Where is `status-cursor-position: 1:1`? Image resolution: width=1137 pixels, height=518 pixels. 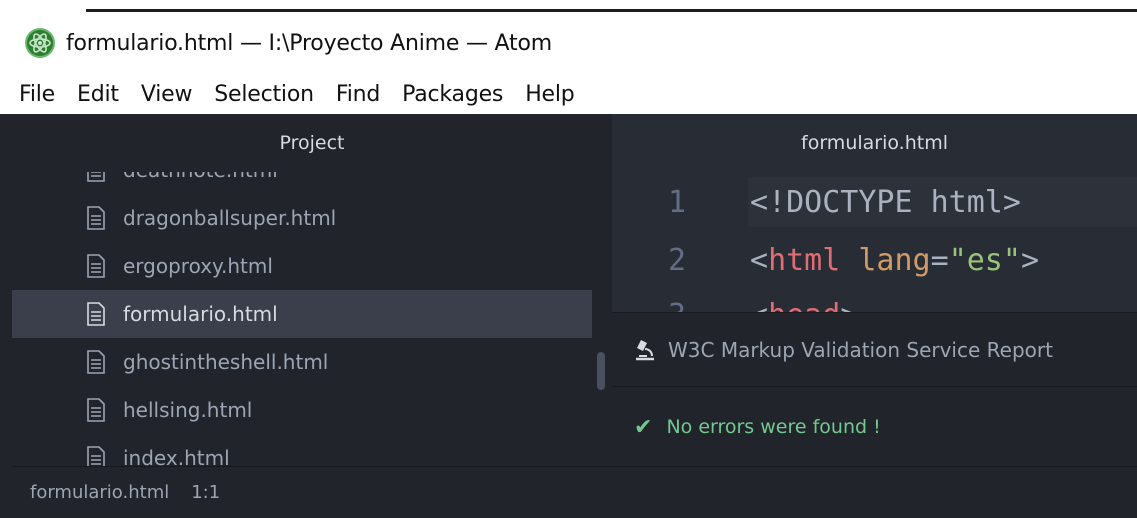
status-cursor-position: 1:1 is located at coordinates (205, 492).